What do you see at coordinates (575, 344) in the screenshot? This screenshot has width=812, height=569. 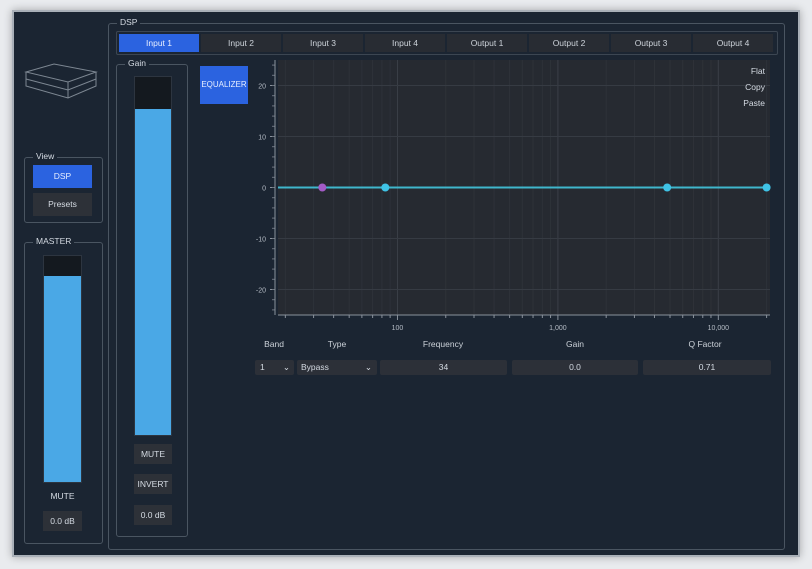 I see `gain-header: Gain` at bounding box center [575, 344].